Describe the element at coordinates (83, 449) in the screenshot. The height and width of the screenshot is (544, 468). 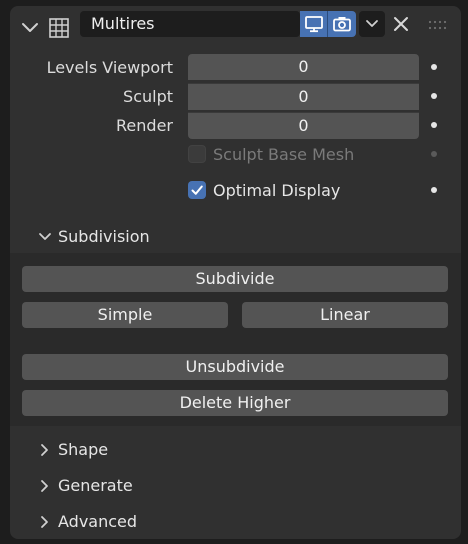
I see `shape-title: Shape` at that location.